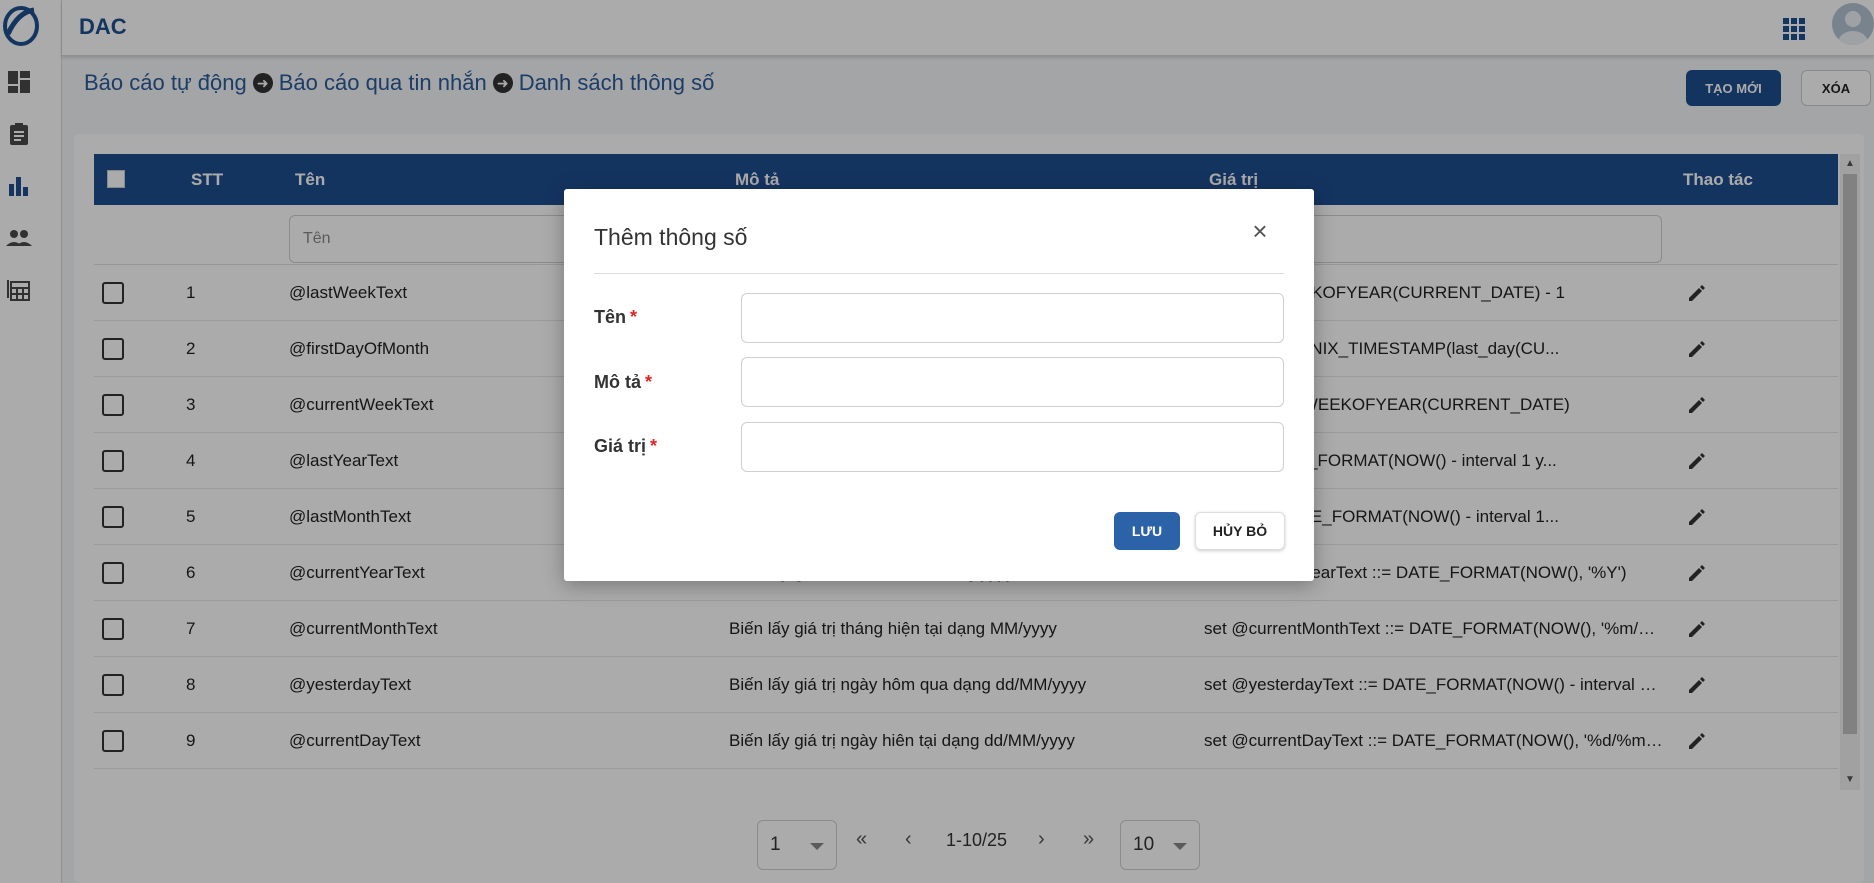 The width and height of the screenshot is (1874, 883). Describe the element at coordinates (1260, 231) in the screenshot. I see `close-icon: ×` at that location.